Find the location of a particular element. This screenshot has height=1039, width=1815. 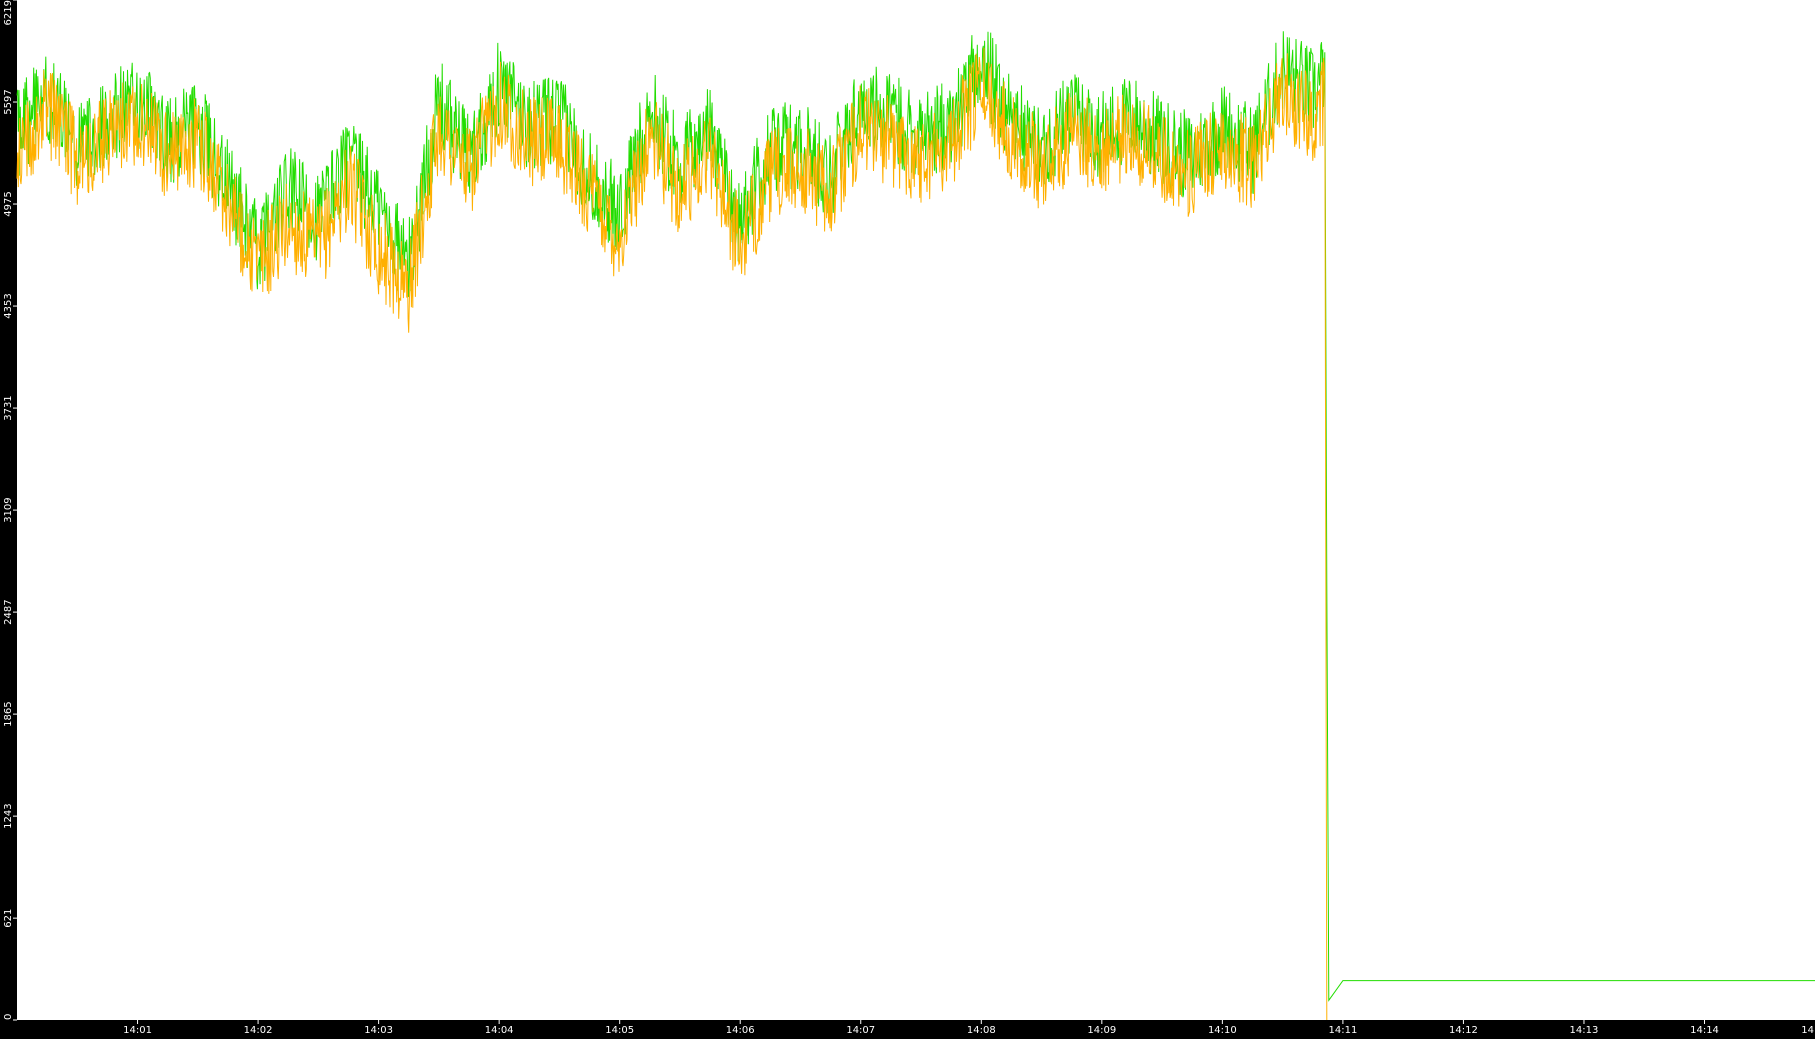

y-tick-label: 3109 is located at coordinates (8, 509).